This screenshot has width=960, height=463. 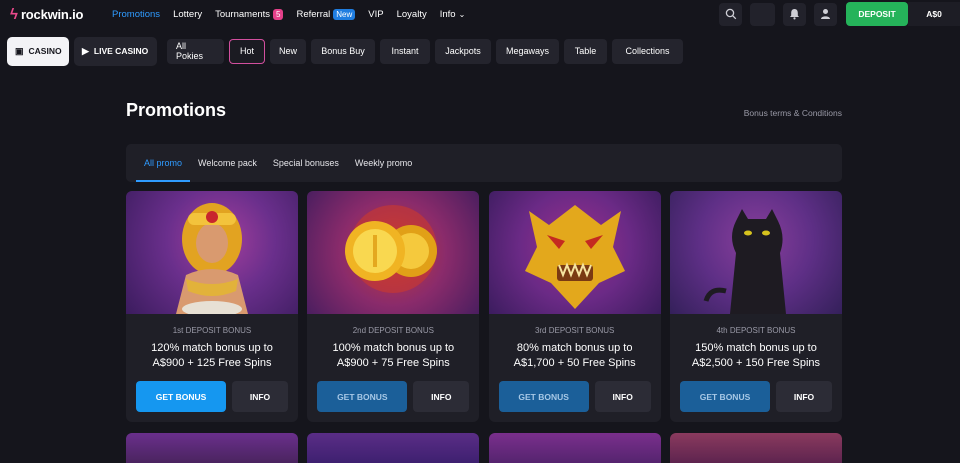 What do you see at coordinates (288, 51) in the screenshot?
I see `chip-new: New` at bounding box center [288, 51].